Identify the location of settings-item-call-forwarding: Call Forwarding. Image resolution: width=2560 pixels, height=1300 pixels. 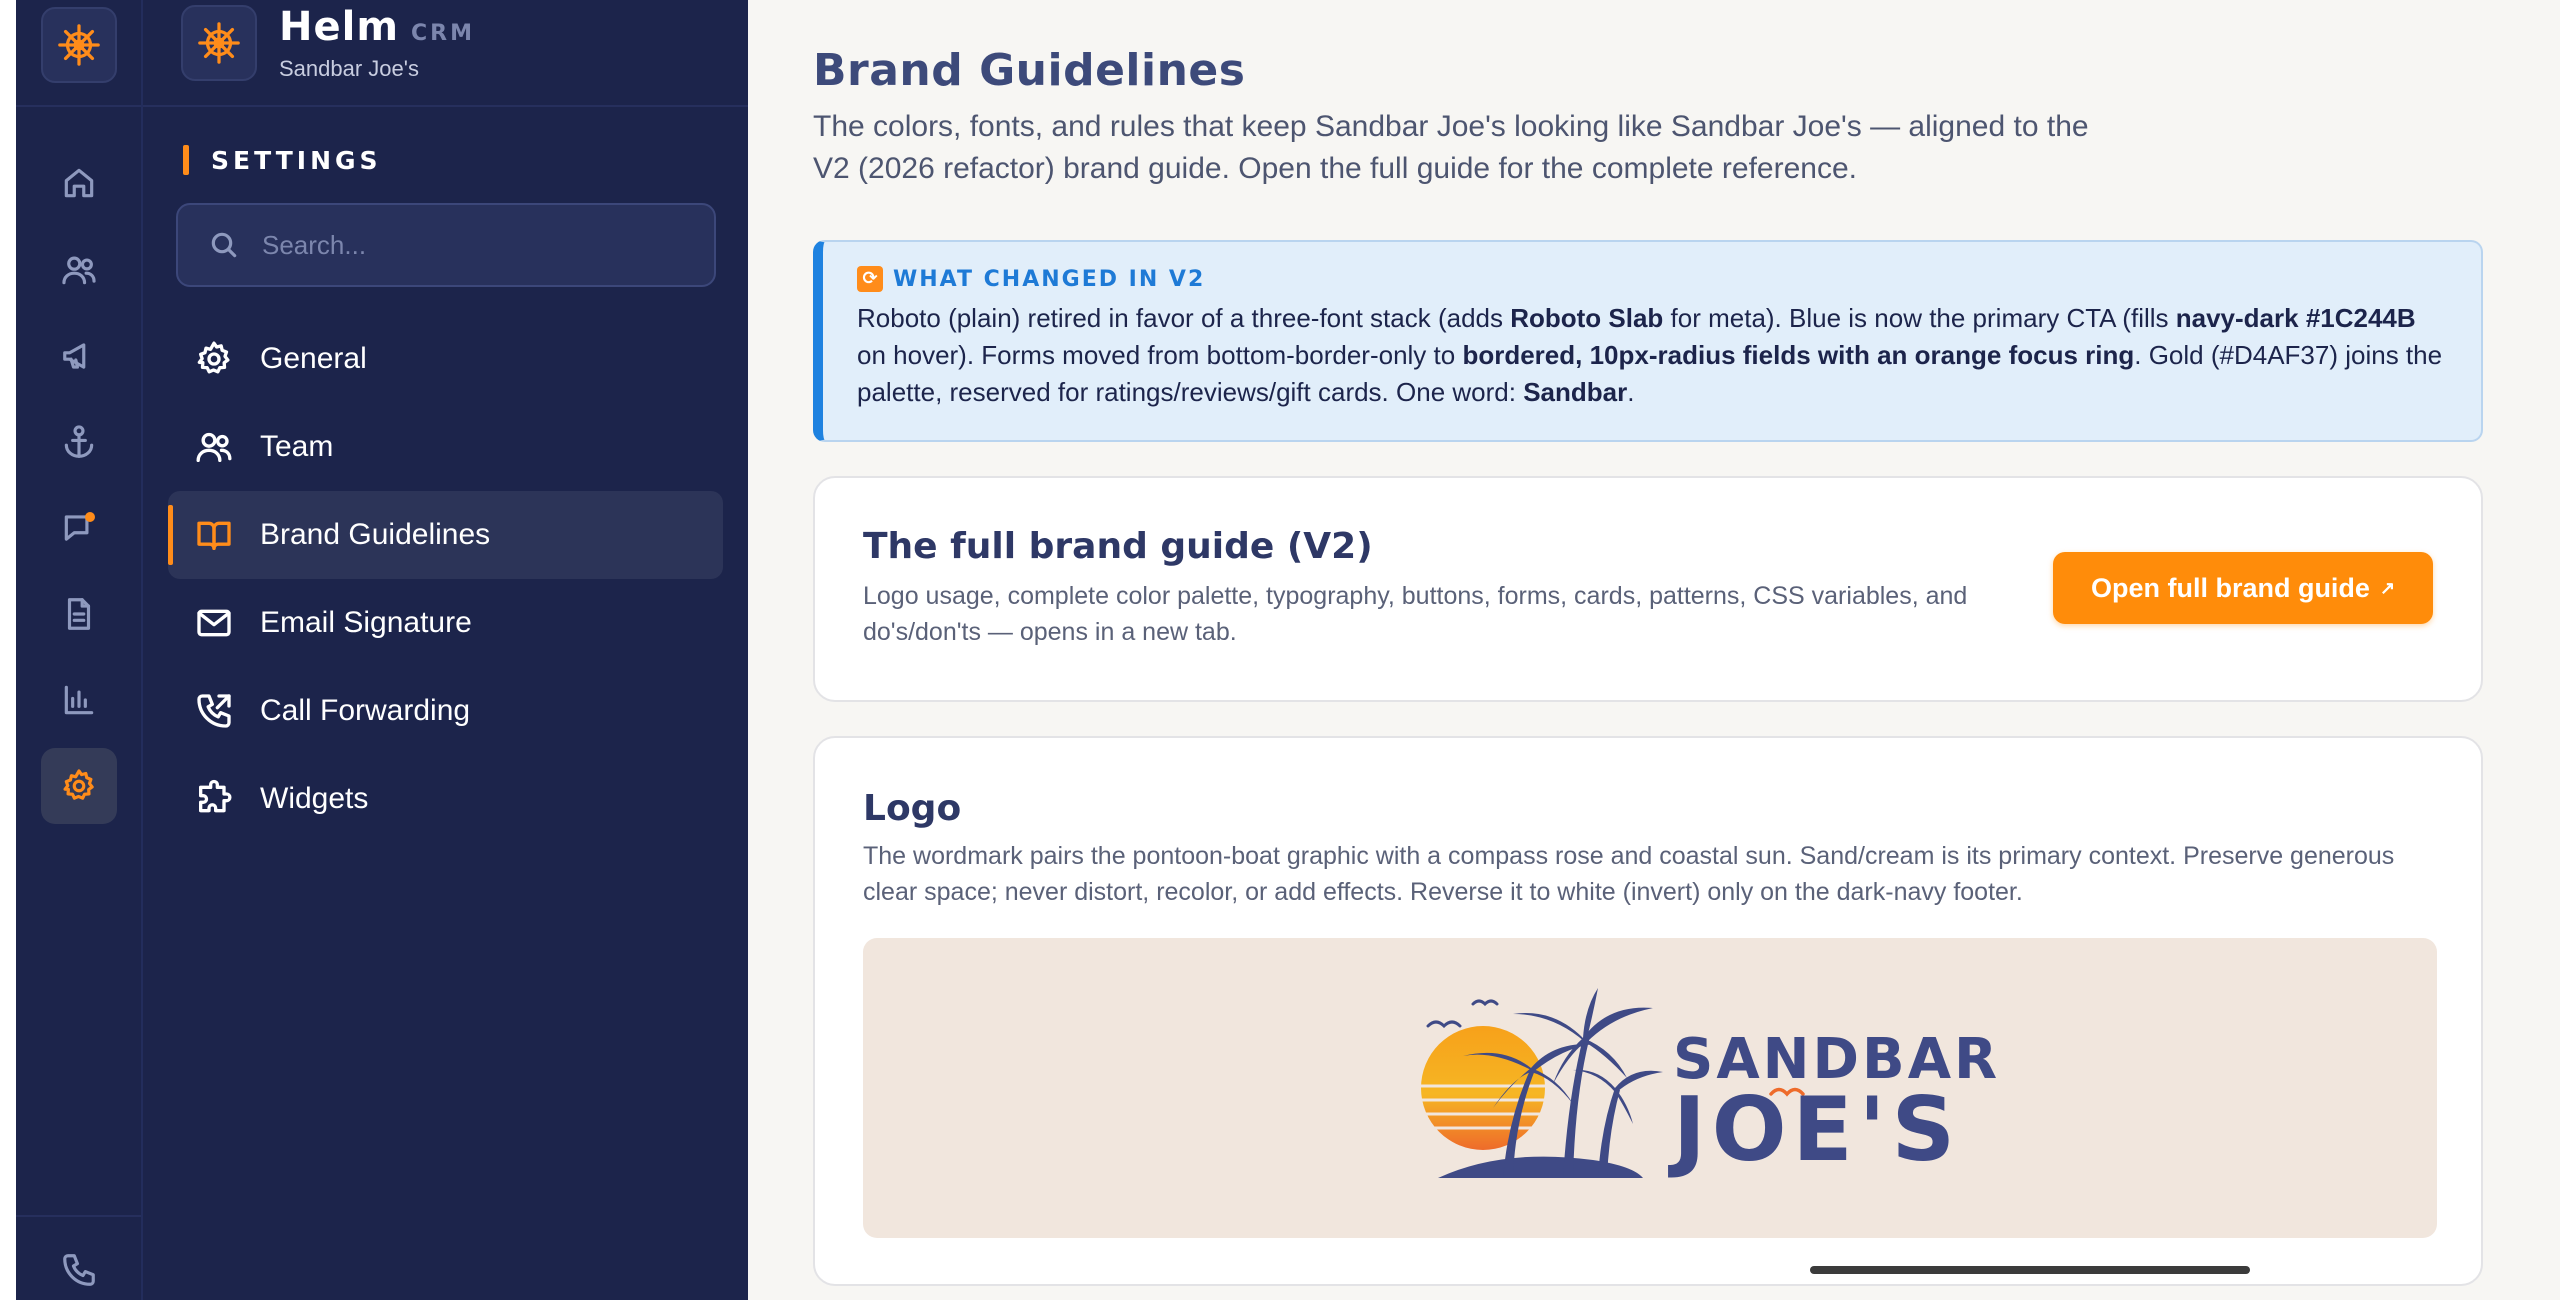
(445, 711).